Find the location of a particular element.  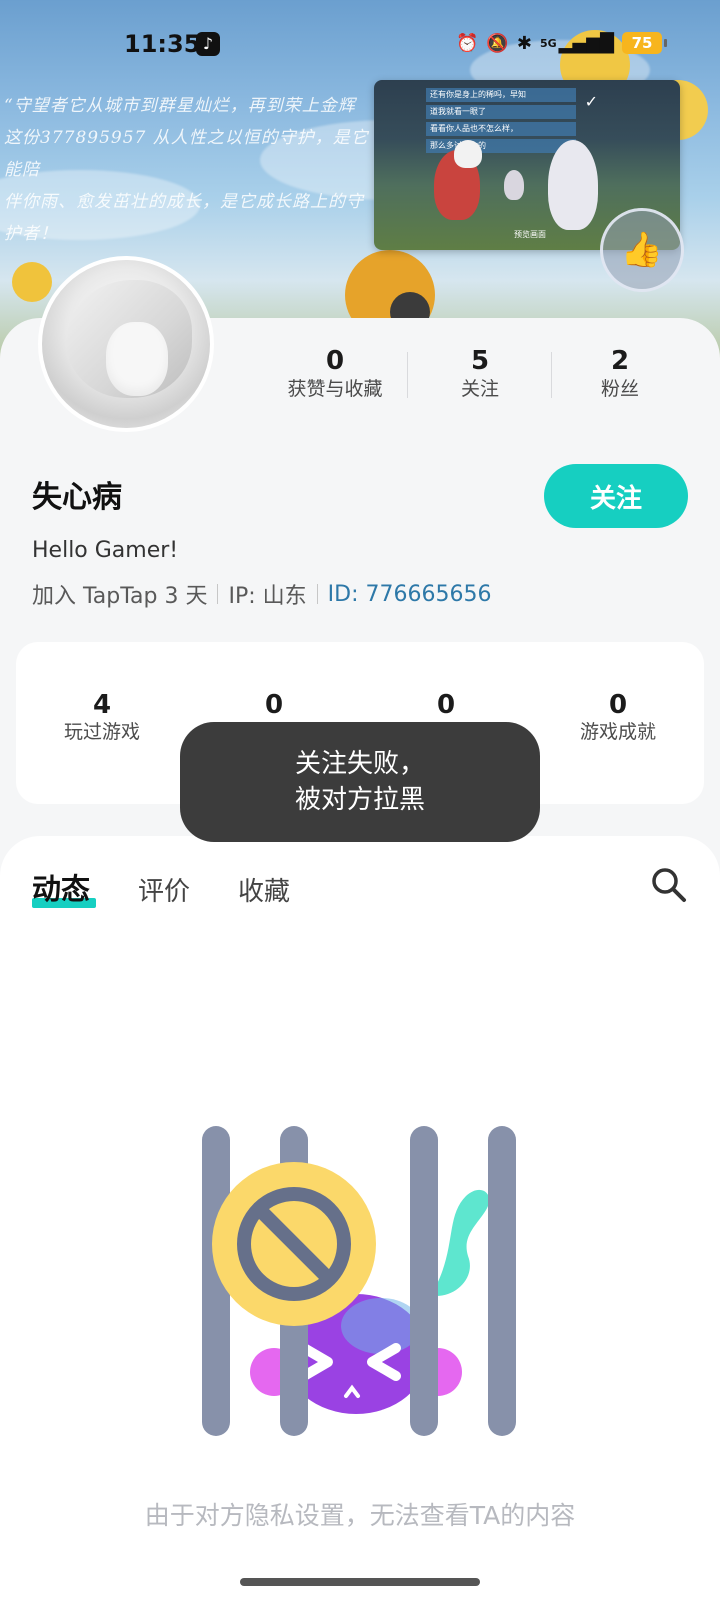

stat-value: 0 is located at coordinates (335, 361).